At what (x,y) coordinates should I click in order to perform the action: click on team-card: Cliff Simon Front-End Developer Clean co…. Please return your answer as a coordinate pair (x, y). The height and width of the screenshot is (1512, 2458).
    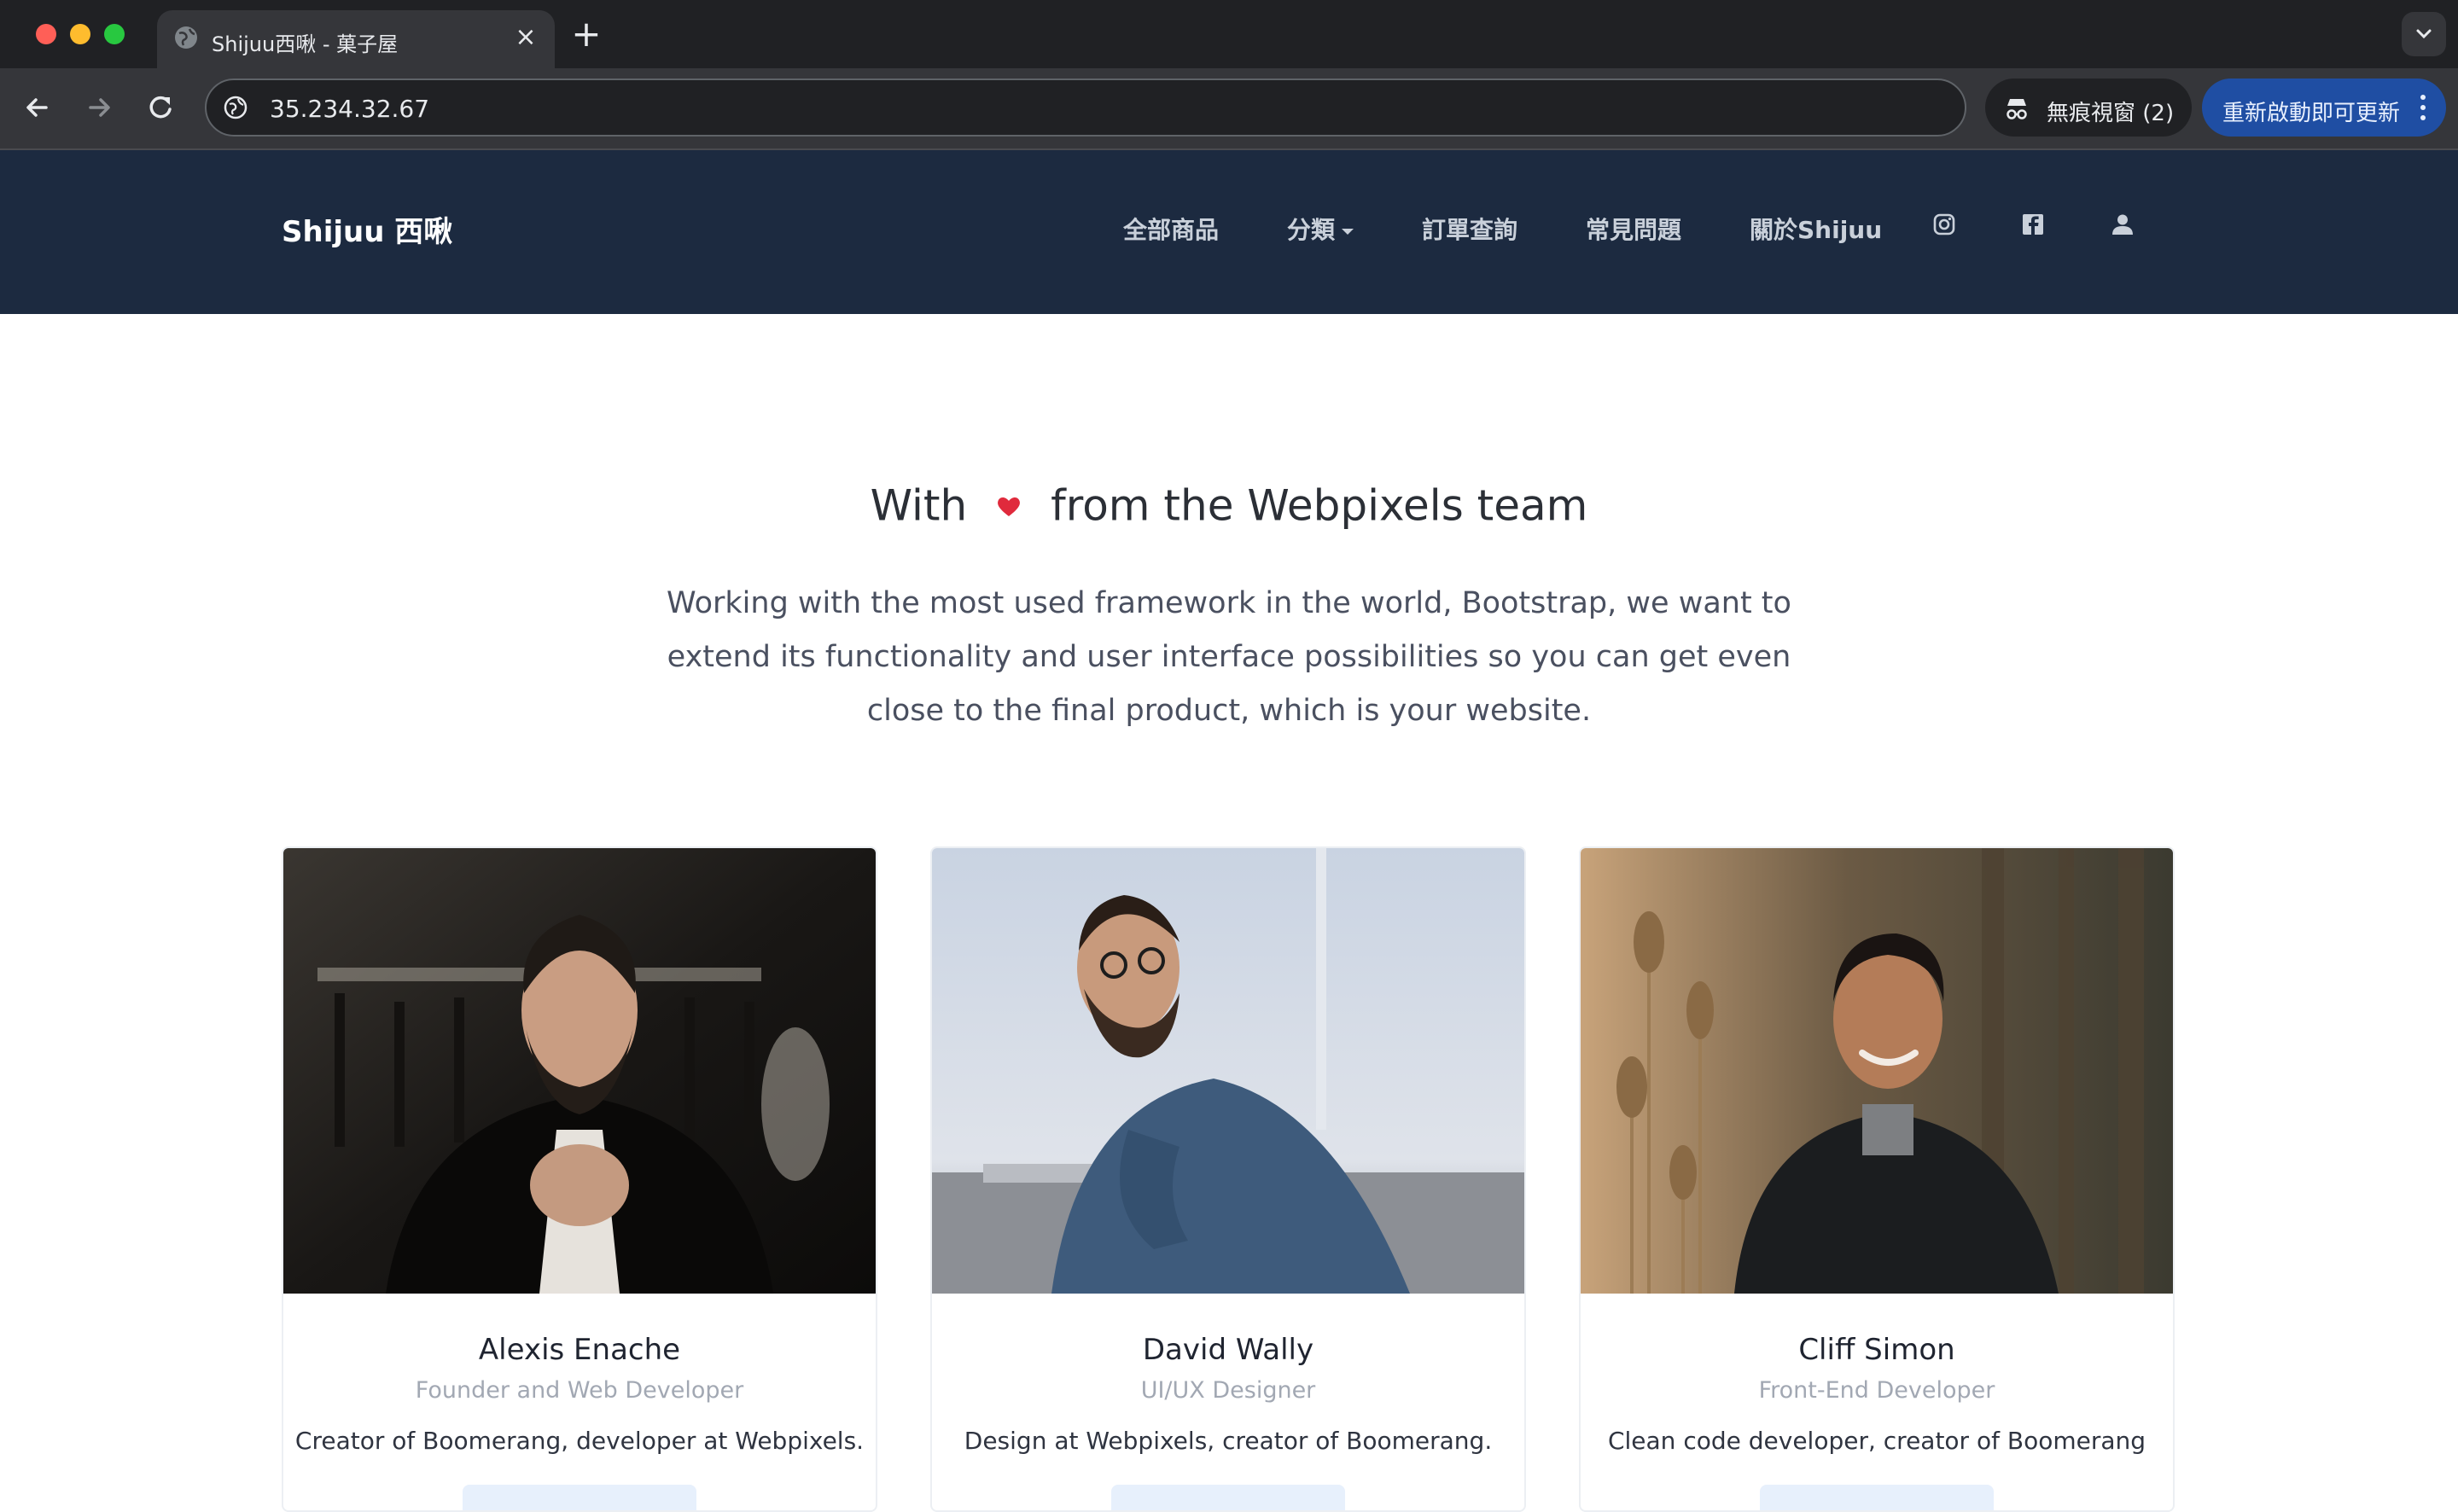
    Looking at the image, I should click on (1877, 1179).